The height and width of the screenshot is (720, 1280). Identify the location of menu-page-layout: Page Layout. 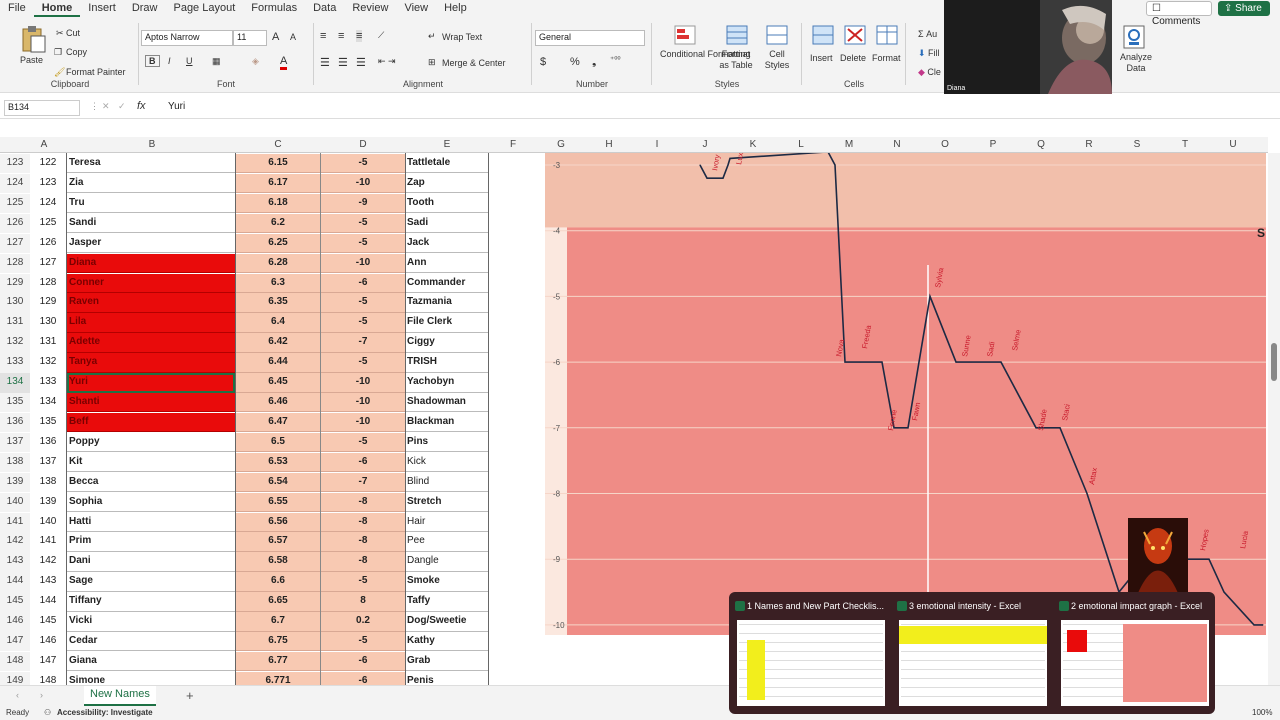
(204, 8).